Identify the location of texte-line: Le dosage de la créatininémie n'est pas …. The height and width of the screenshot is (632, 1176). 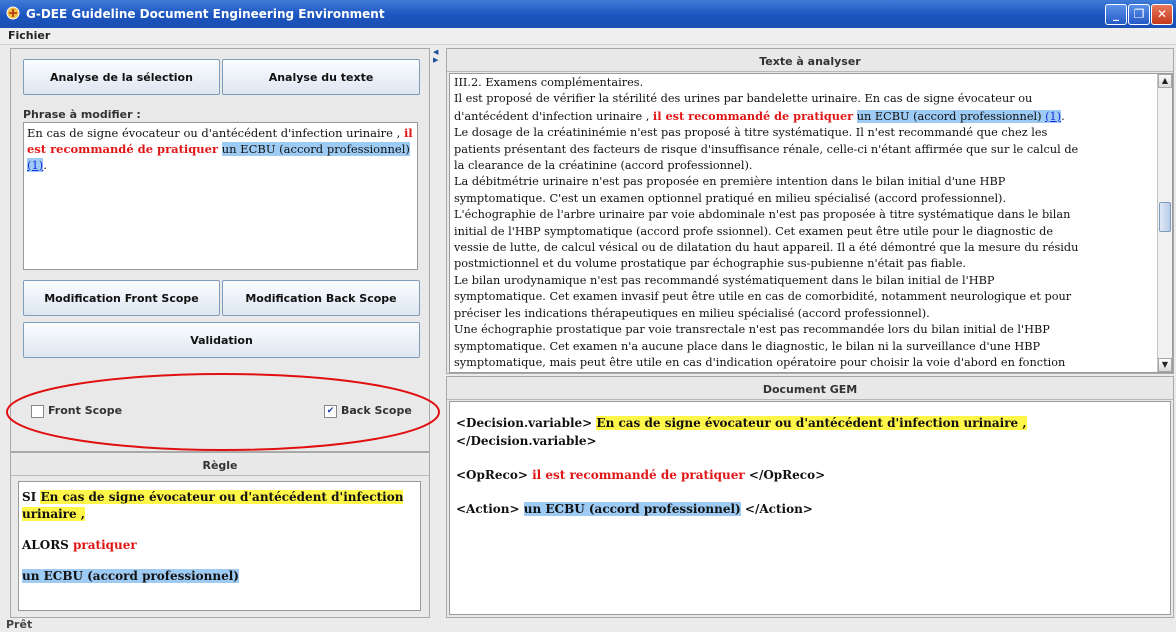
(751, 133).